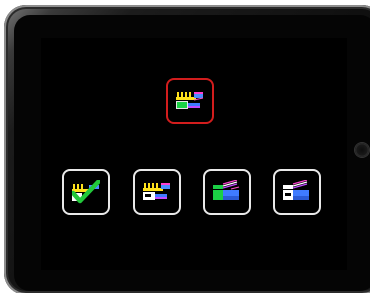  What do you see at coordinates (362, 150) in the screenshot?
I see `home-button` at bounding box center [362, 150].